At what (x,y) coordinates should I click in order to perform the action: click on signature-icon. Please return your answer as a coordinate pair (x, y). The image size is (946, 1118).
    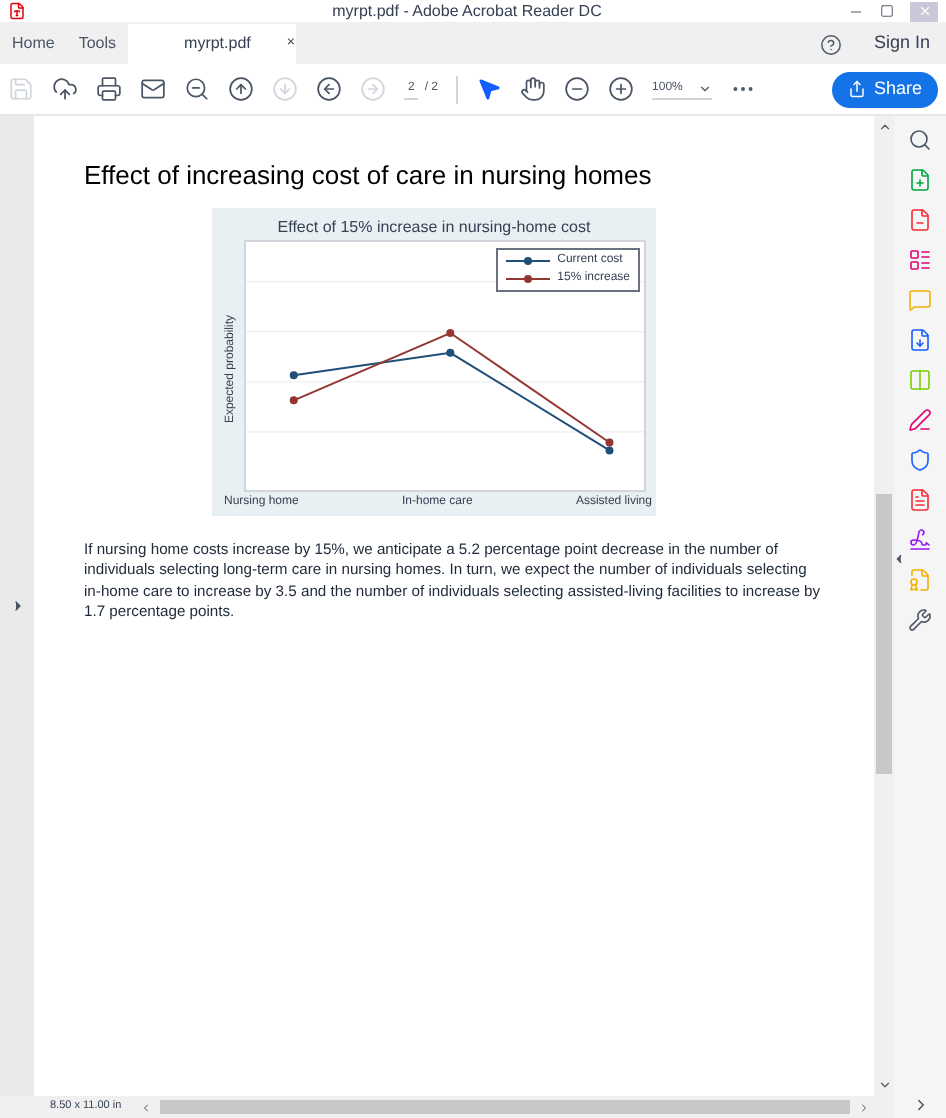
    Looking at the image, I should click on (920, 540).